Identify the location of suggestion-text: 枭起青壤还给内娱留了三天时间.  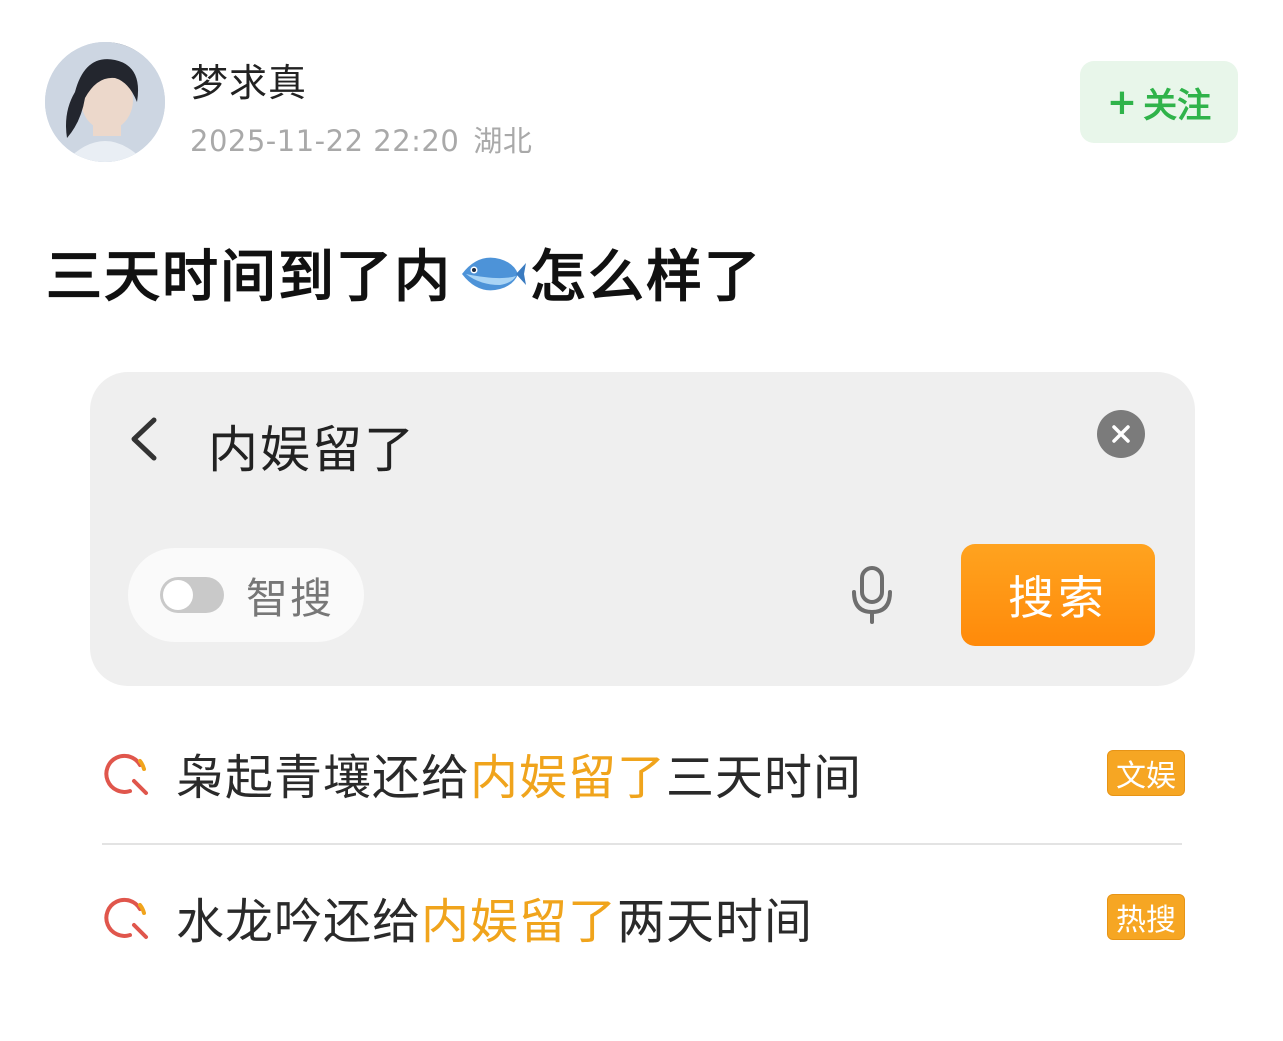
(519, 778).